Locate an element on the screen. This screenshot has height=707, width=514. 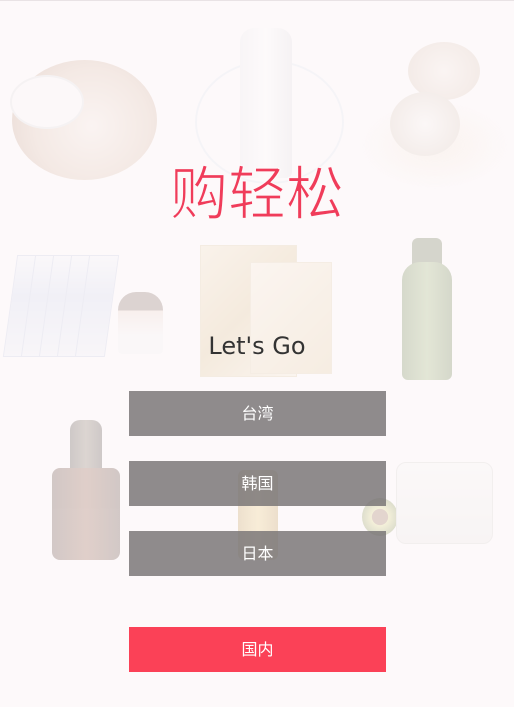
cream-jar-image is located at coordinates (444, 503).